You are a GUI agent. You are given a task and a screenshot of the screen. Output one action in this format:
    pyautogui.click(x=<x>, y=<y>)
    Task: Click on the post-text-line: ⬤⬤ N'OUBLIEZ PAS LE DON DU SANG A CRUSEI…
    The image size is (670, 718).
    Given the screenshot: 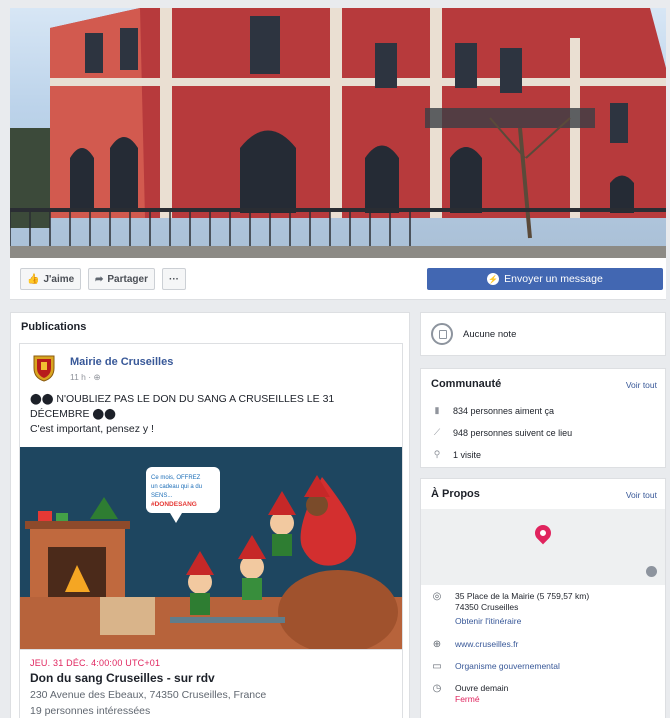 What is the action you would take?
    pyautogui.click(x=182, y=399)
    